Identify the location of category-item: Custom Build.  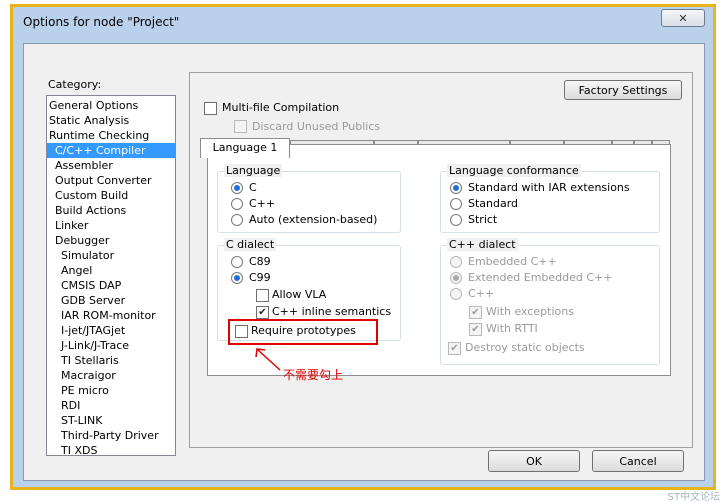
(111, 195).